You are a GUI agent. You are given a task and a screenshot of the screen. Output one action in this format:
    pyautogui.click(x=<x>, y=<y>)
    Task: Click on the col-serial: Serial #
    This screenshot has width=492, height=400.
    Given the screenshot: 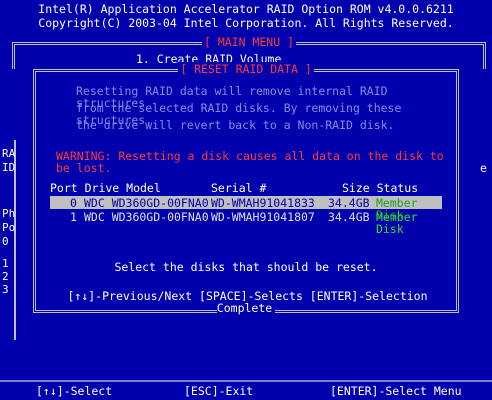 What is the action you would take?
    pyautogui.click(x=239, y=188)
    